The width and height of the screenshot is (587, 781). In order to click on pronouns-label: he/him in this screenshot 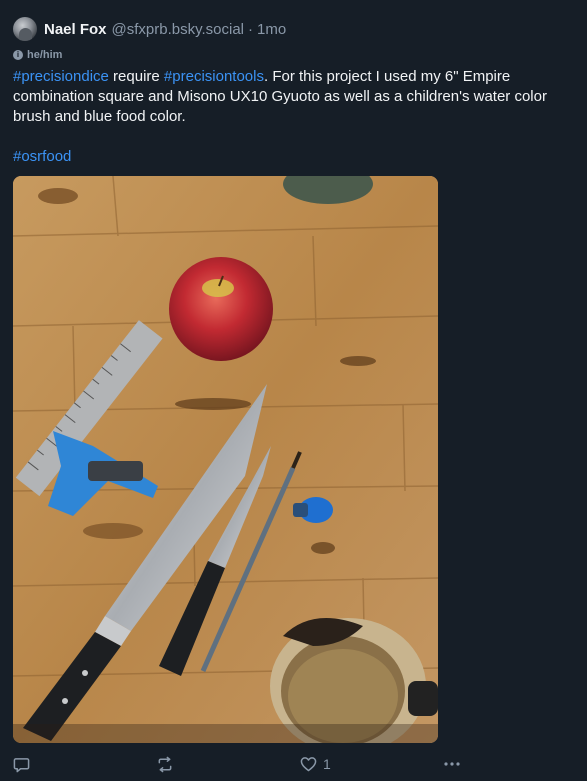, I will do `click(45, 55)`.